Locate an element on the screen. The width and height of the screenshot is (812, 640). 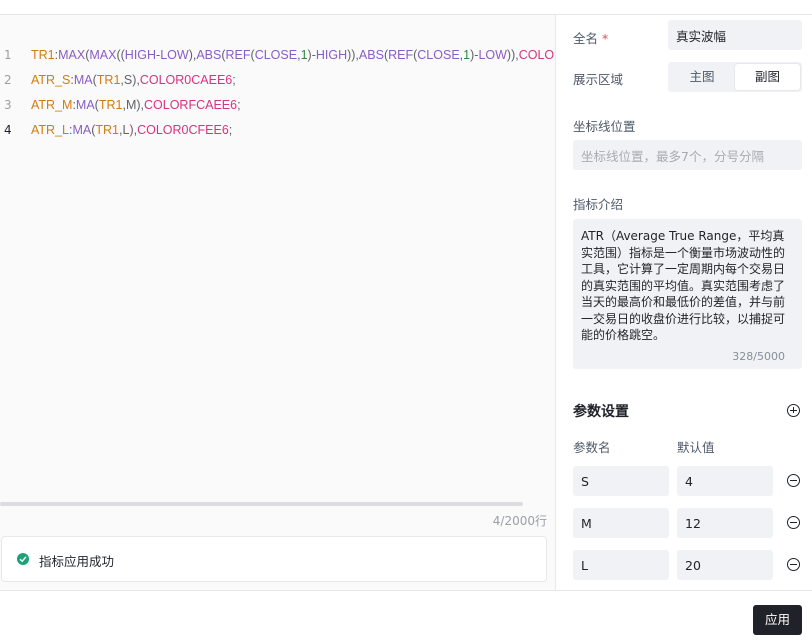
footer-bar is located at coordinates (406, 615).